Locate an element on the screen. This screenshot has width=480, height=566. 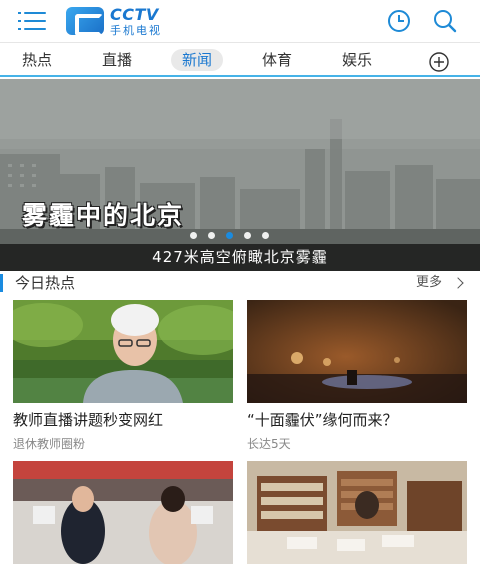
news-card: “十面霾伏”缘何而来？ 长达5天 is located at coordinates (357, 376).